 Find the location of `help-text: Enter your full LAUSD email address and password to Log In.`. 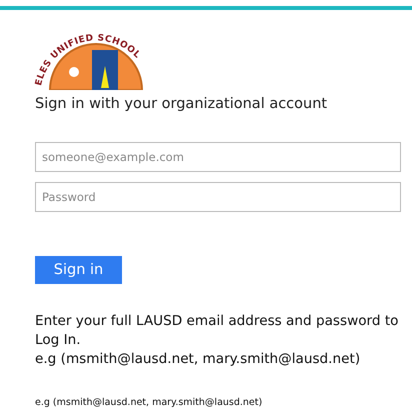

help-text: Enter your full LAUSD email address and password to Log In. is located at coordinates (217, 331).